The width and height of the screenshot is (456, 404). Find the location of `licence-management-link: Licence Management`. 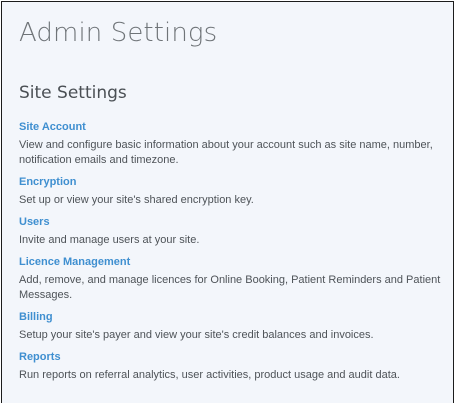

licence-management-link: Licence Management is located at coordinates (234, 262).